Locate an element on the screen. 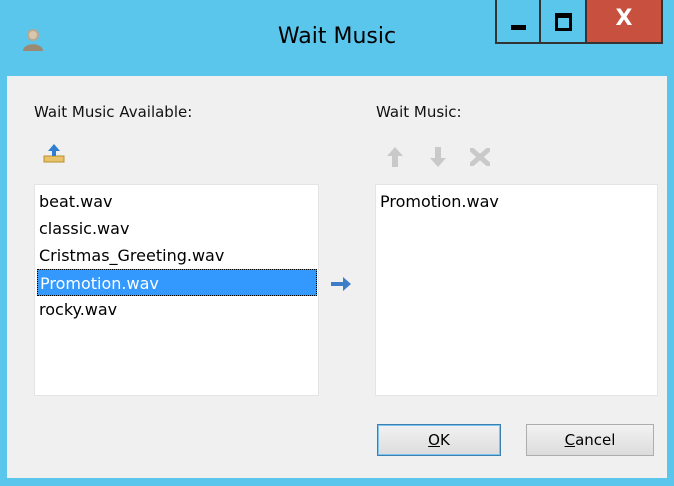 The height and width of the screenshot is (486, 674). minimize-icon is located at coordinates (518, 27).